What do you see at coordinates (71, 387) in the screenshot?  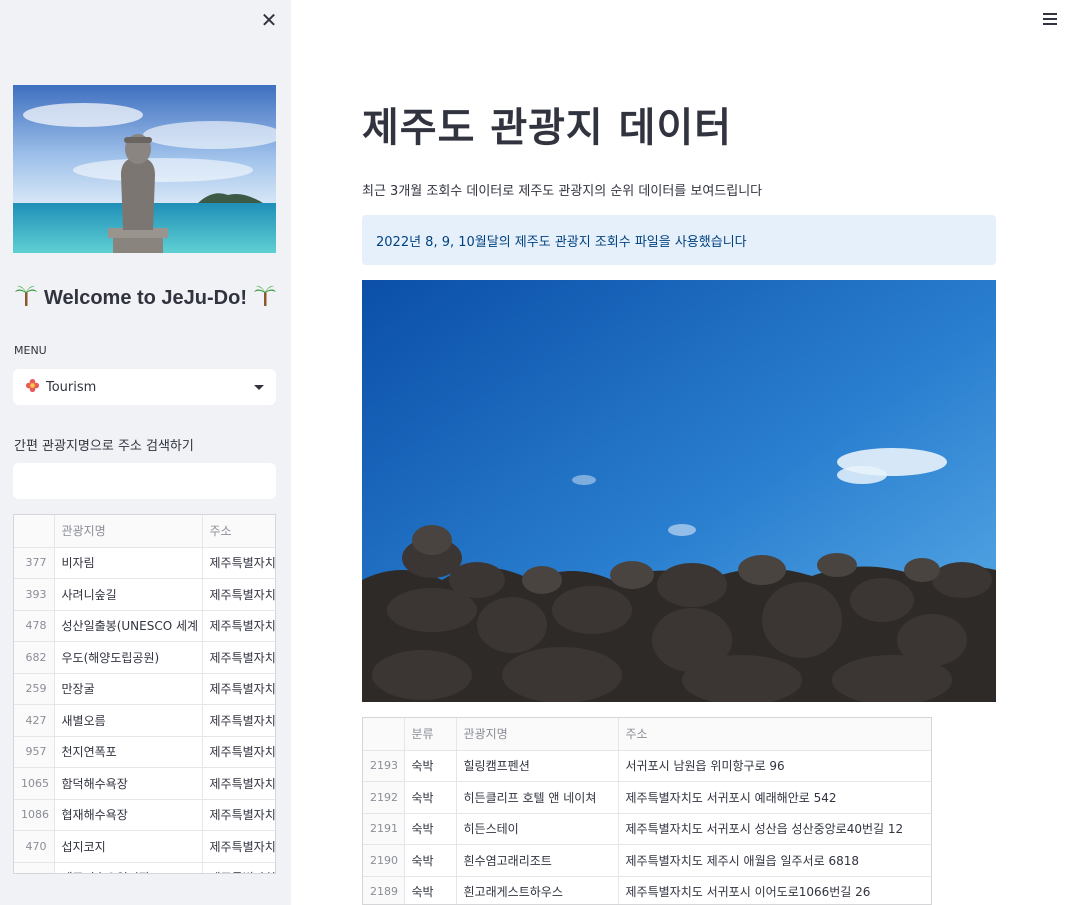 I see `menu-select-value: Tourism` at bounding box center [71, 387].